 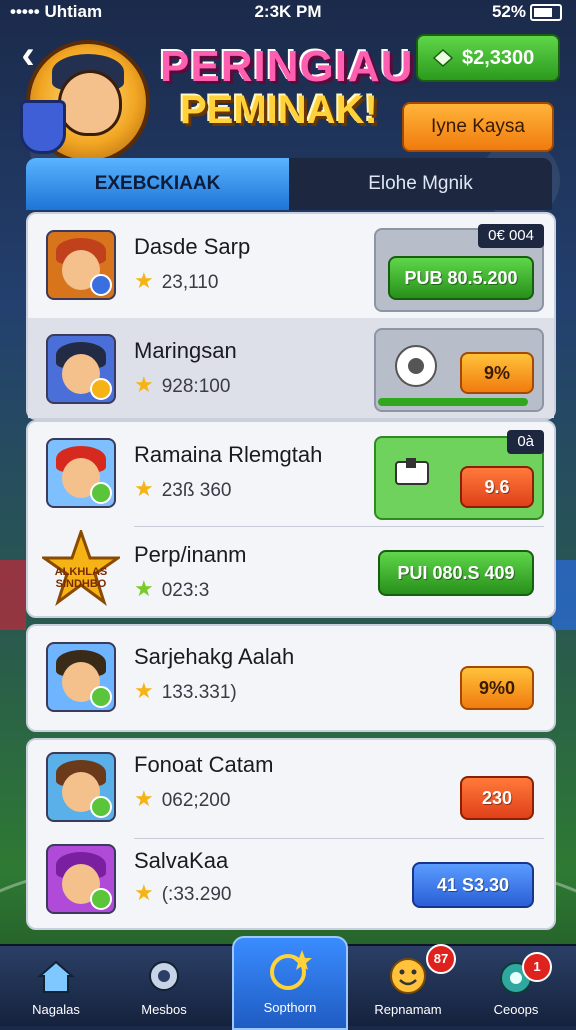 I want to click on player-name: Fonoat Catam, so click(x=204, y=764).